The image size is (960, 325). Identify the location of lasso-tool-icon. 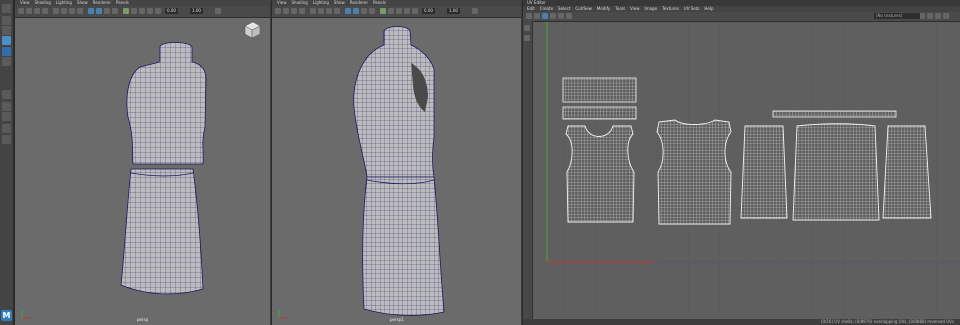
(6, 20).